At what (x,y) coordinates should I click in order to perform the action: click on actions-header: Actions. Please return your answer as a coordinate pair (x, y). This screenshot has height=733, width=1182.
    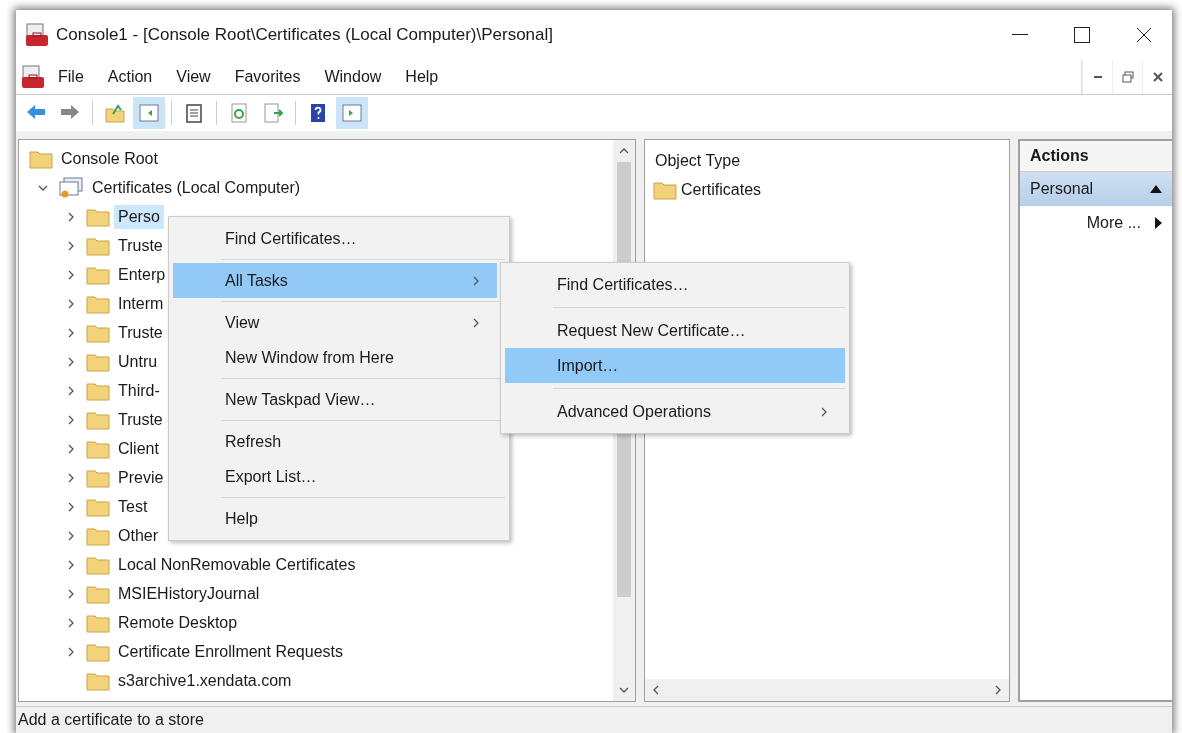
    Looking at the image, I should click on (1096, 156).